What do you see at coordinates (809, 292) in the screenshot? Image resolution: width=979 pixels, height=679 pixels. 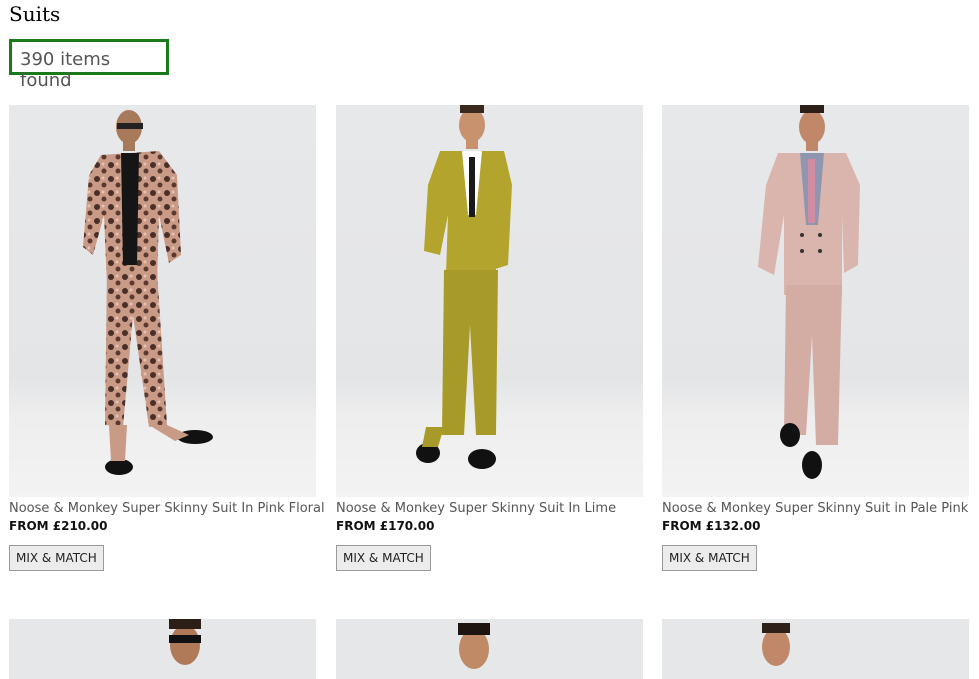 I see `model-figure-pale-pink` at bounding box center [809, 292].